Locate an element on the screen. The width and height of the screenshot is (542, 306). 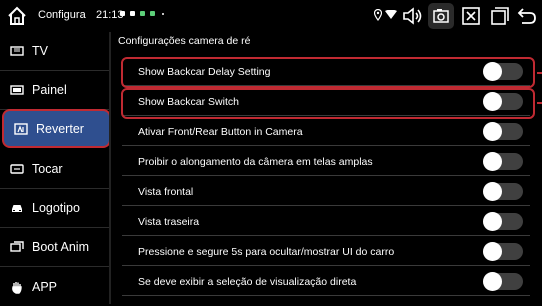
sidebar-item-label: Reverter is located at coordinates (60, 128).